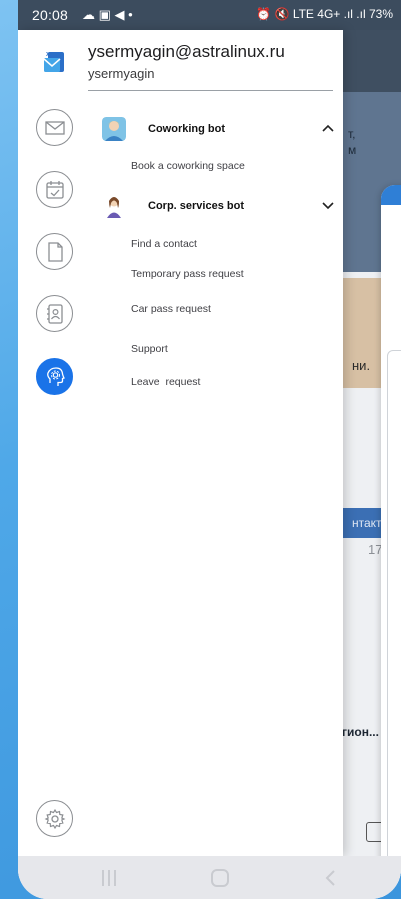  Describe the element at coordinates (380, 14) in the screenshot. I see `battery-level: 73%` at that location.